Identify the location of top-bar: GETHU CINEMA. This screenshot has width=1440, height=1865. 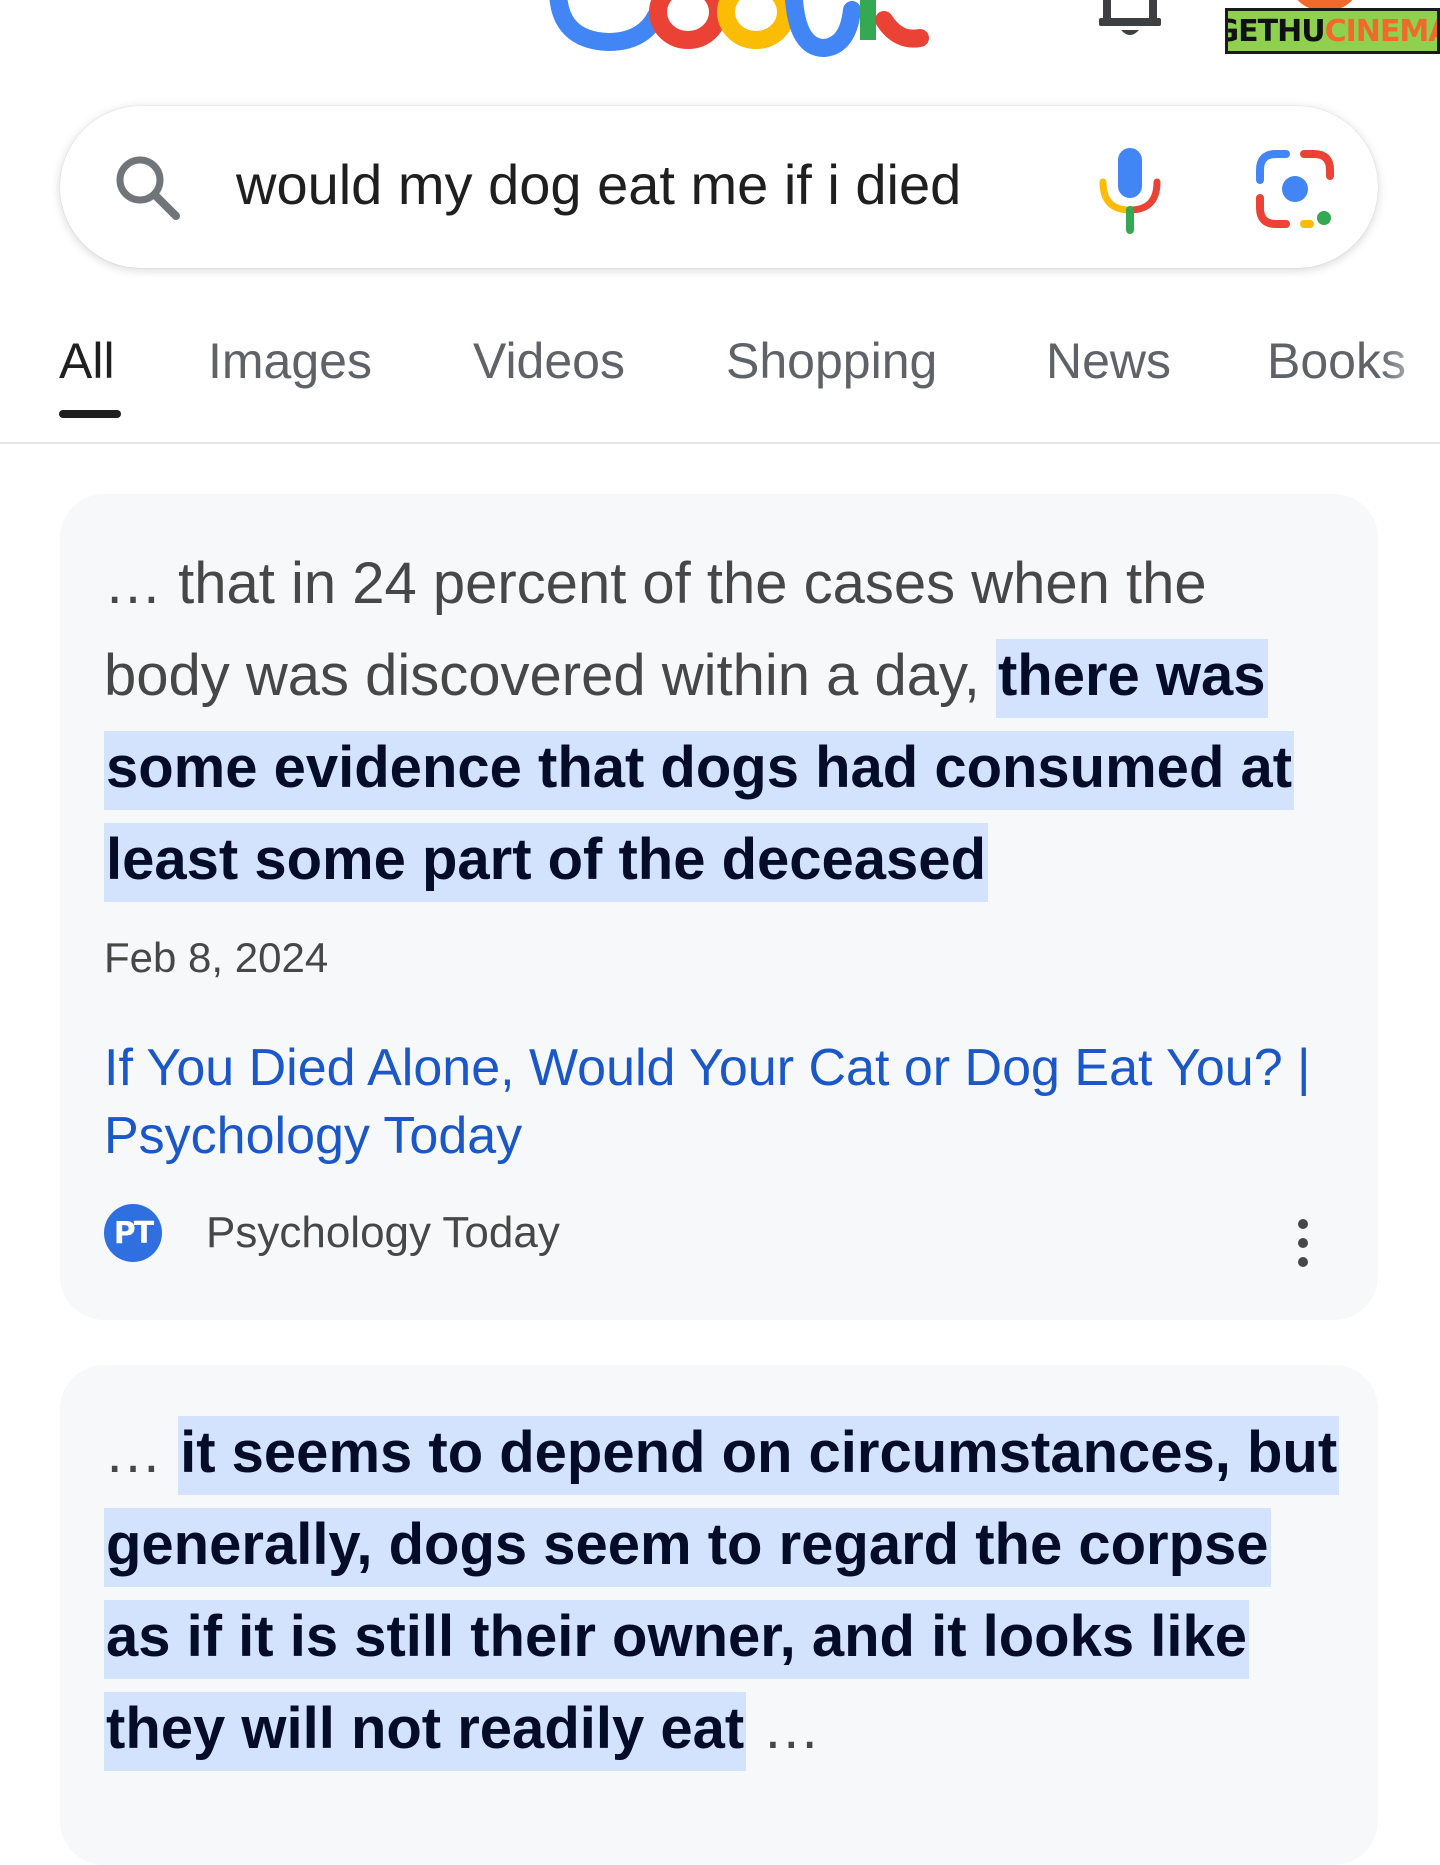
(720, 45).